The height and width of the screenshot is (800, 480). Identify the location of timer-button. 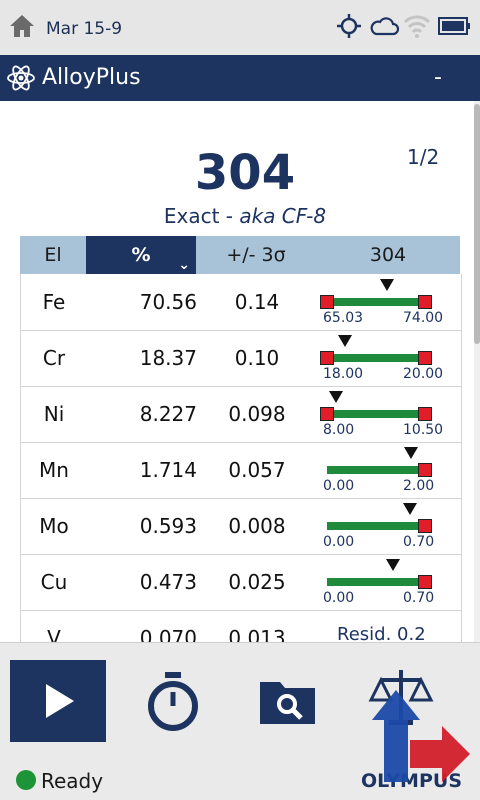
(173, 701).